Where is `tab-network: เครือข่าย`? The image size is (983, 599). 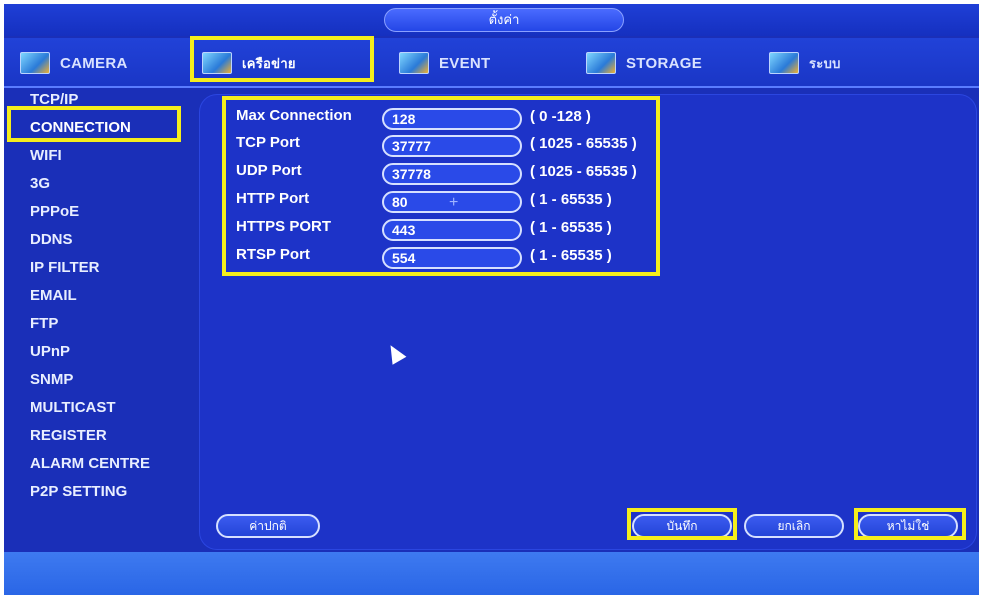
tab-network: เครือข่าย is located at coordinates (249, 63).